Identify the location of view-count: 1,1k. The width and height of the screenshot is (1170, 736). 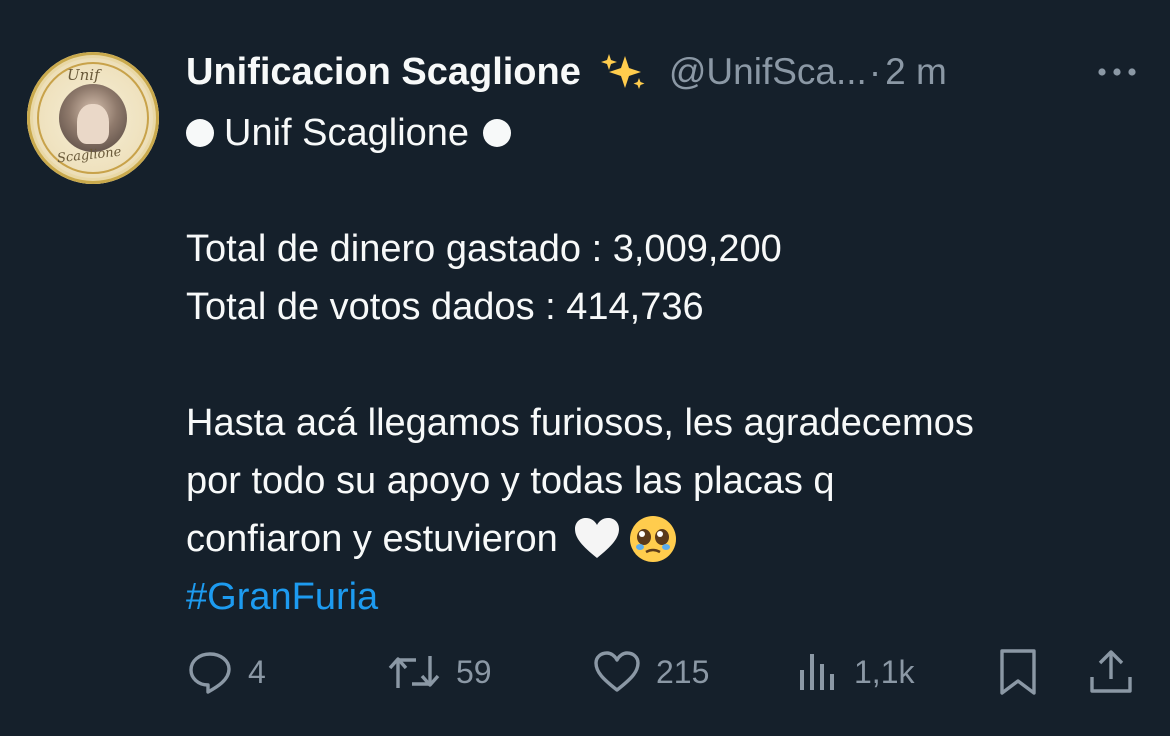
(884, 671).